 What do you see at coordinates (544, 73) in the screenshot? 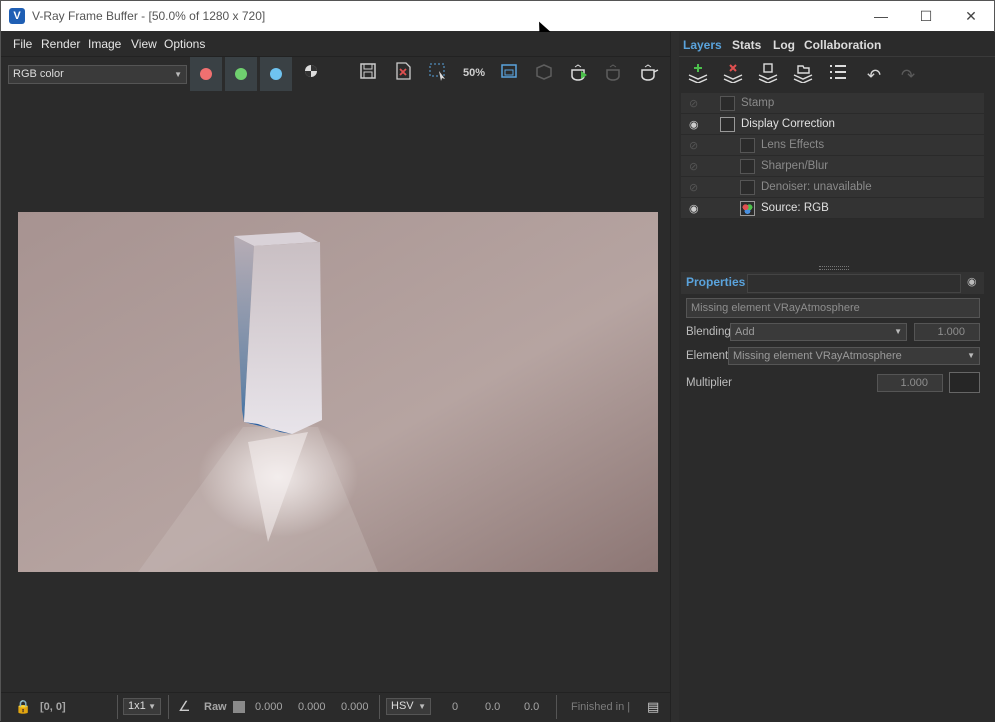
I see `interactive-render-button` at bounding box center [544, 73].